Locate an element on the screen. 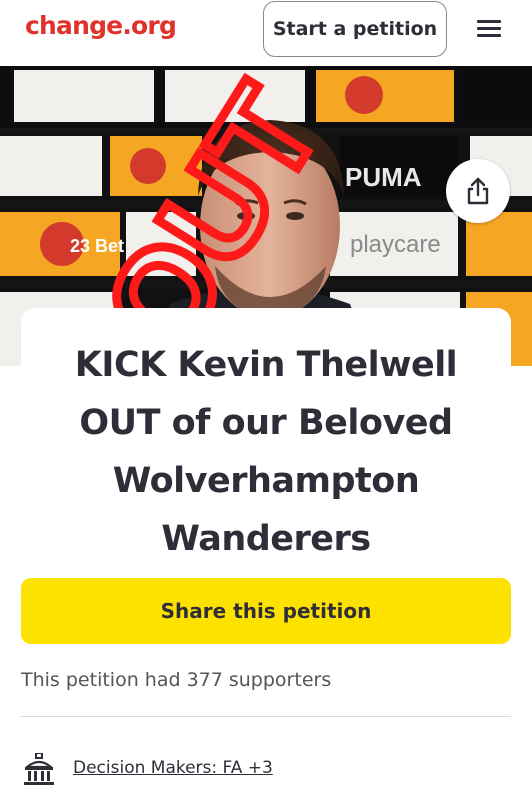 The height and width of the screenshot is (800, 532). share-arrow-icon is located at coordinates (478, 191).